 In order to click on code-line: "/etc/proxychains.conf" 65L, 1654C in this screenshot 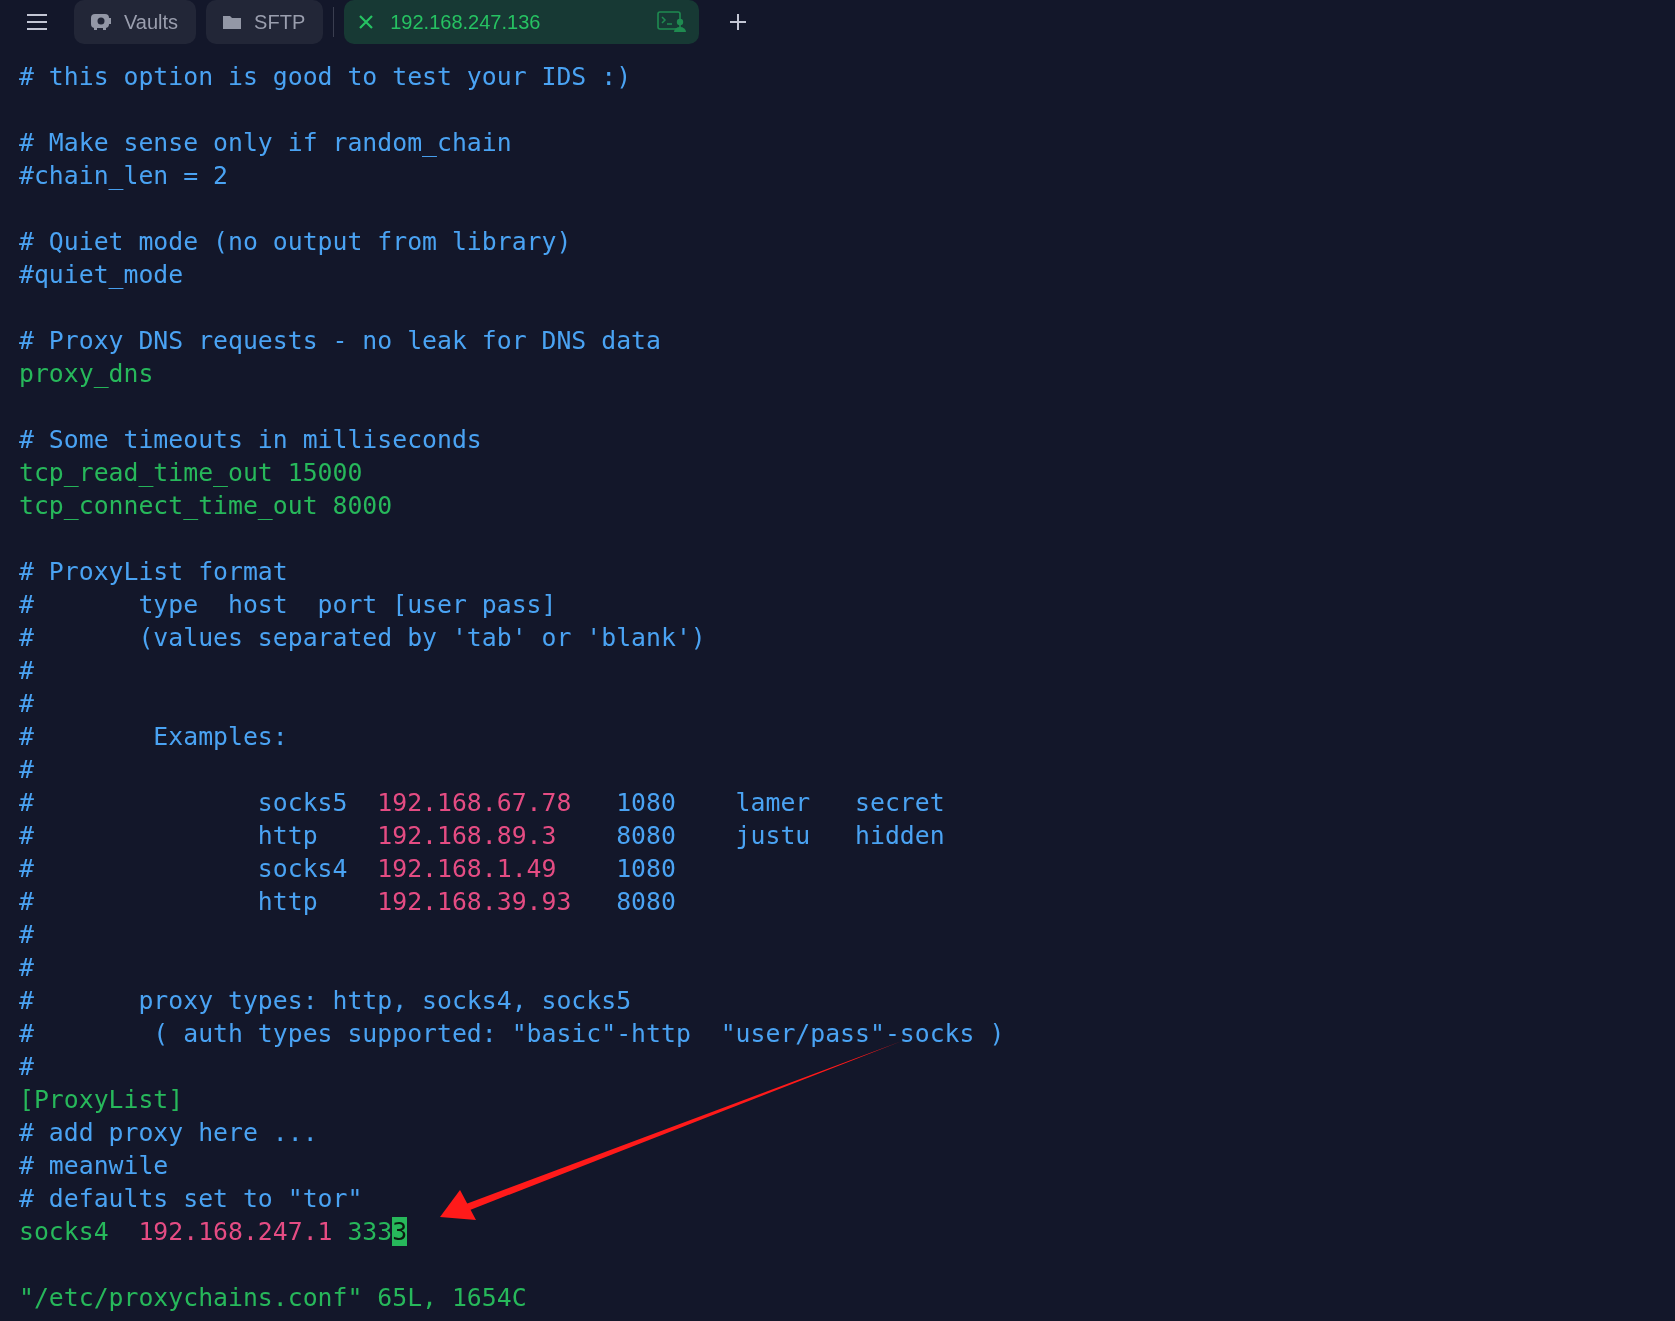, I will do `click(273, 1298)`.